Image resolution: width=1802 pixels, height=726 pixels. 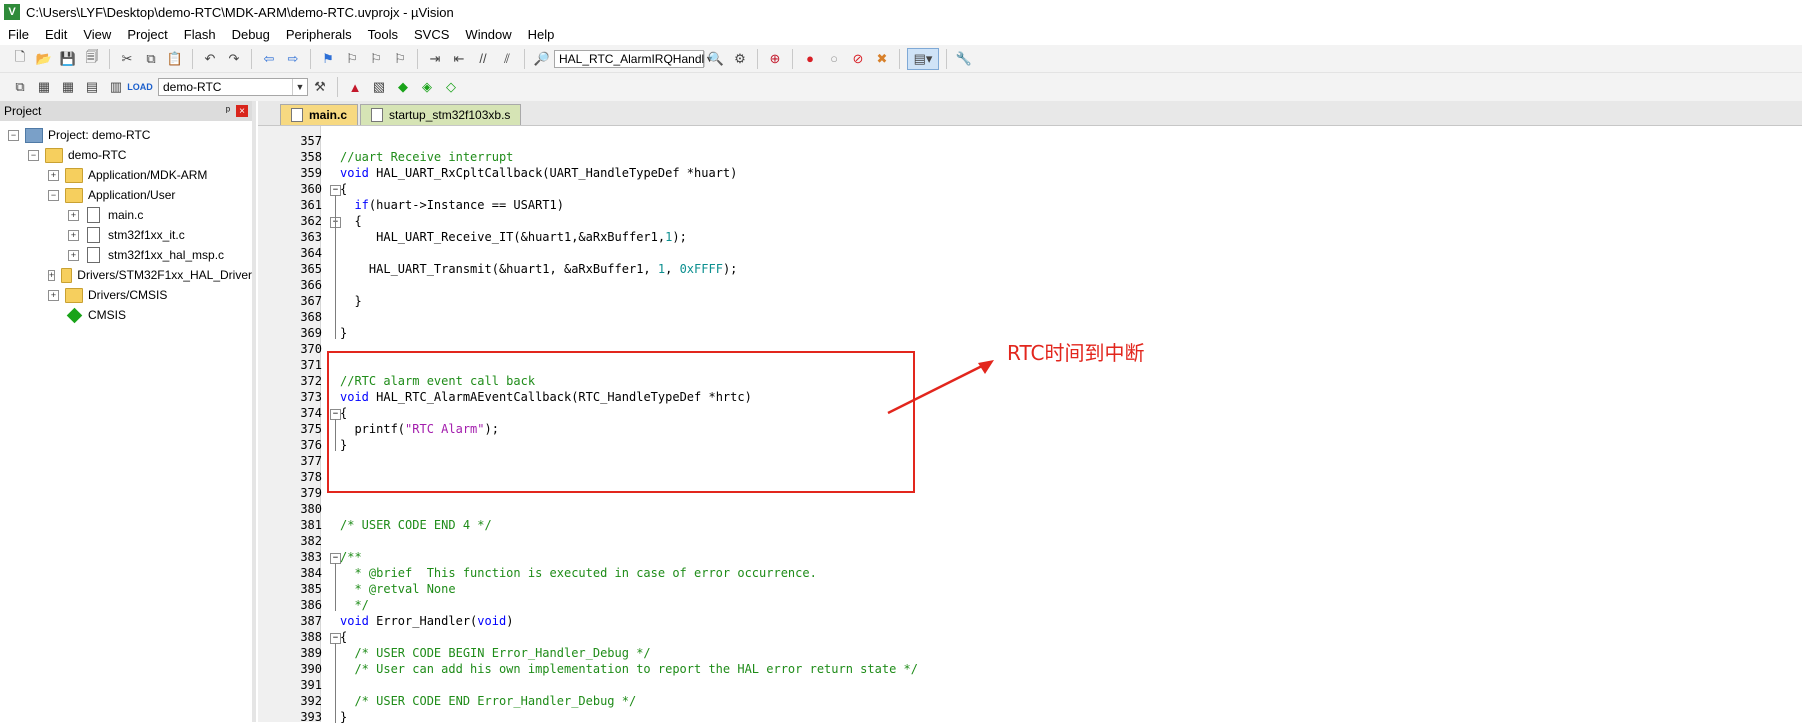 What do you see at coordinates (1008, 590) in the screenshot?
I see `code-line: 385 * @retval None` at bounding box center [1008, 590].